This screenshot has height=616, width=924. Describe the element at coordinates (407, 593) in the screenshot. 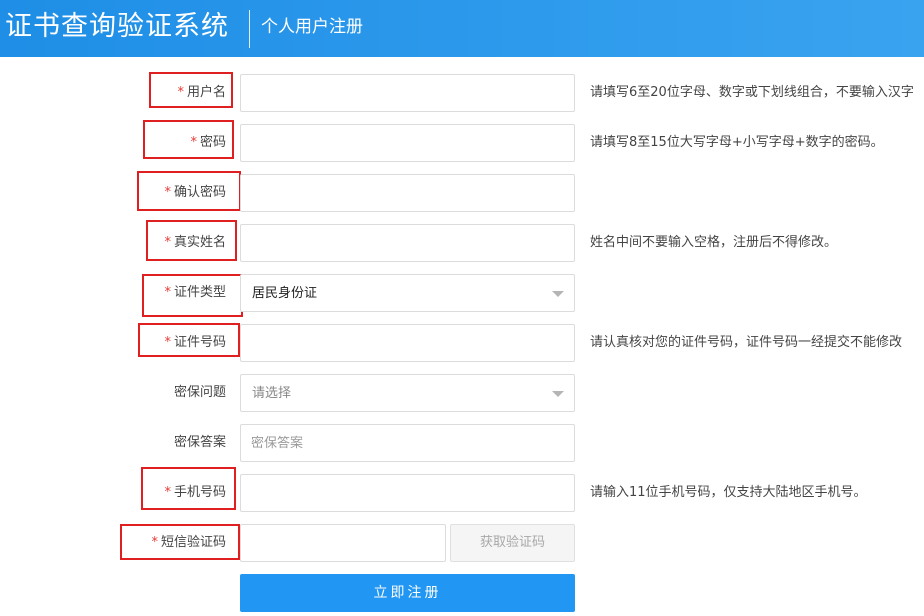

I see `register-button: 立即注册` at that location.